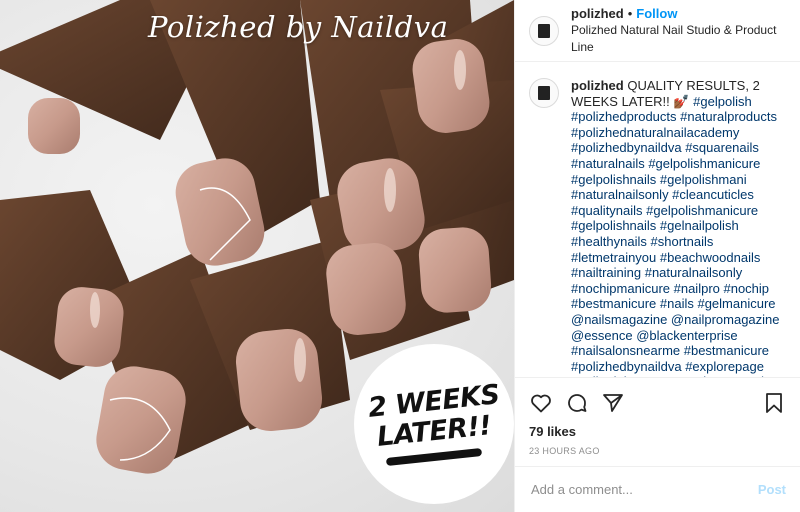 Image resolution: width=800 pixels, height=512 pixels. I want to click on heart-icon, so click(541, 403).